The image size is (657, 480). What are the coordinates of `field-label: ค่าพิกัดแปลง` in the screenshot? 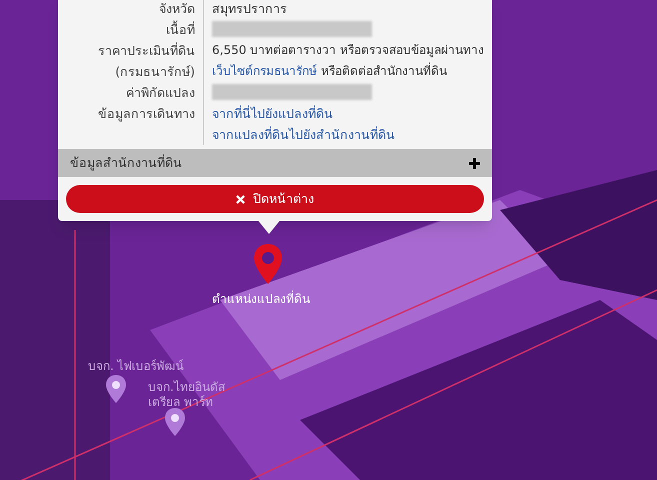 It's located at (160, 93).